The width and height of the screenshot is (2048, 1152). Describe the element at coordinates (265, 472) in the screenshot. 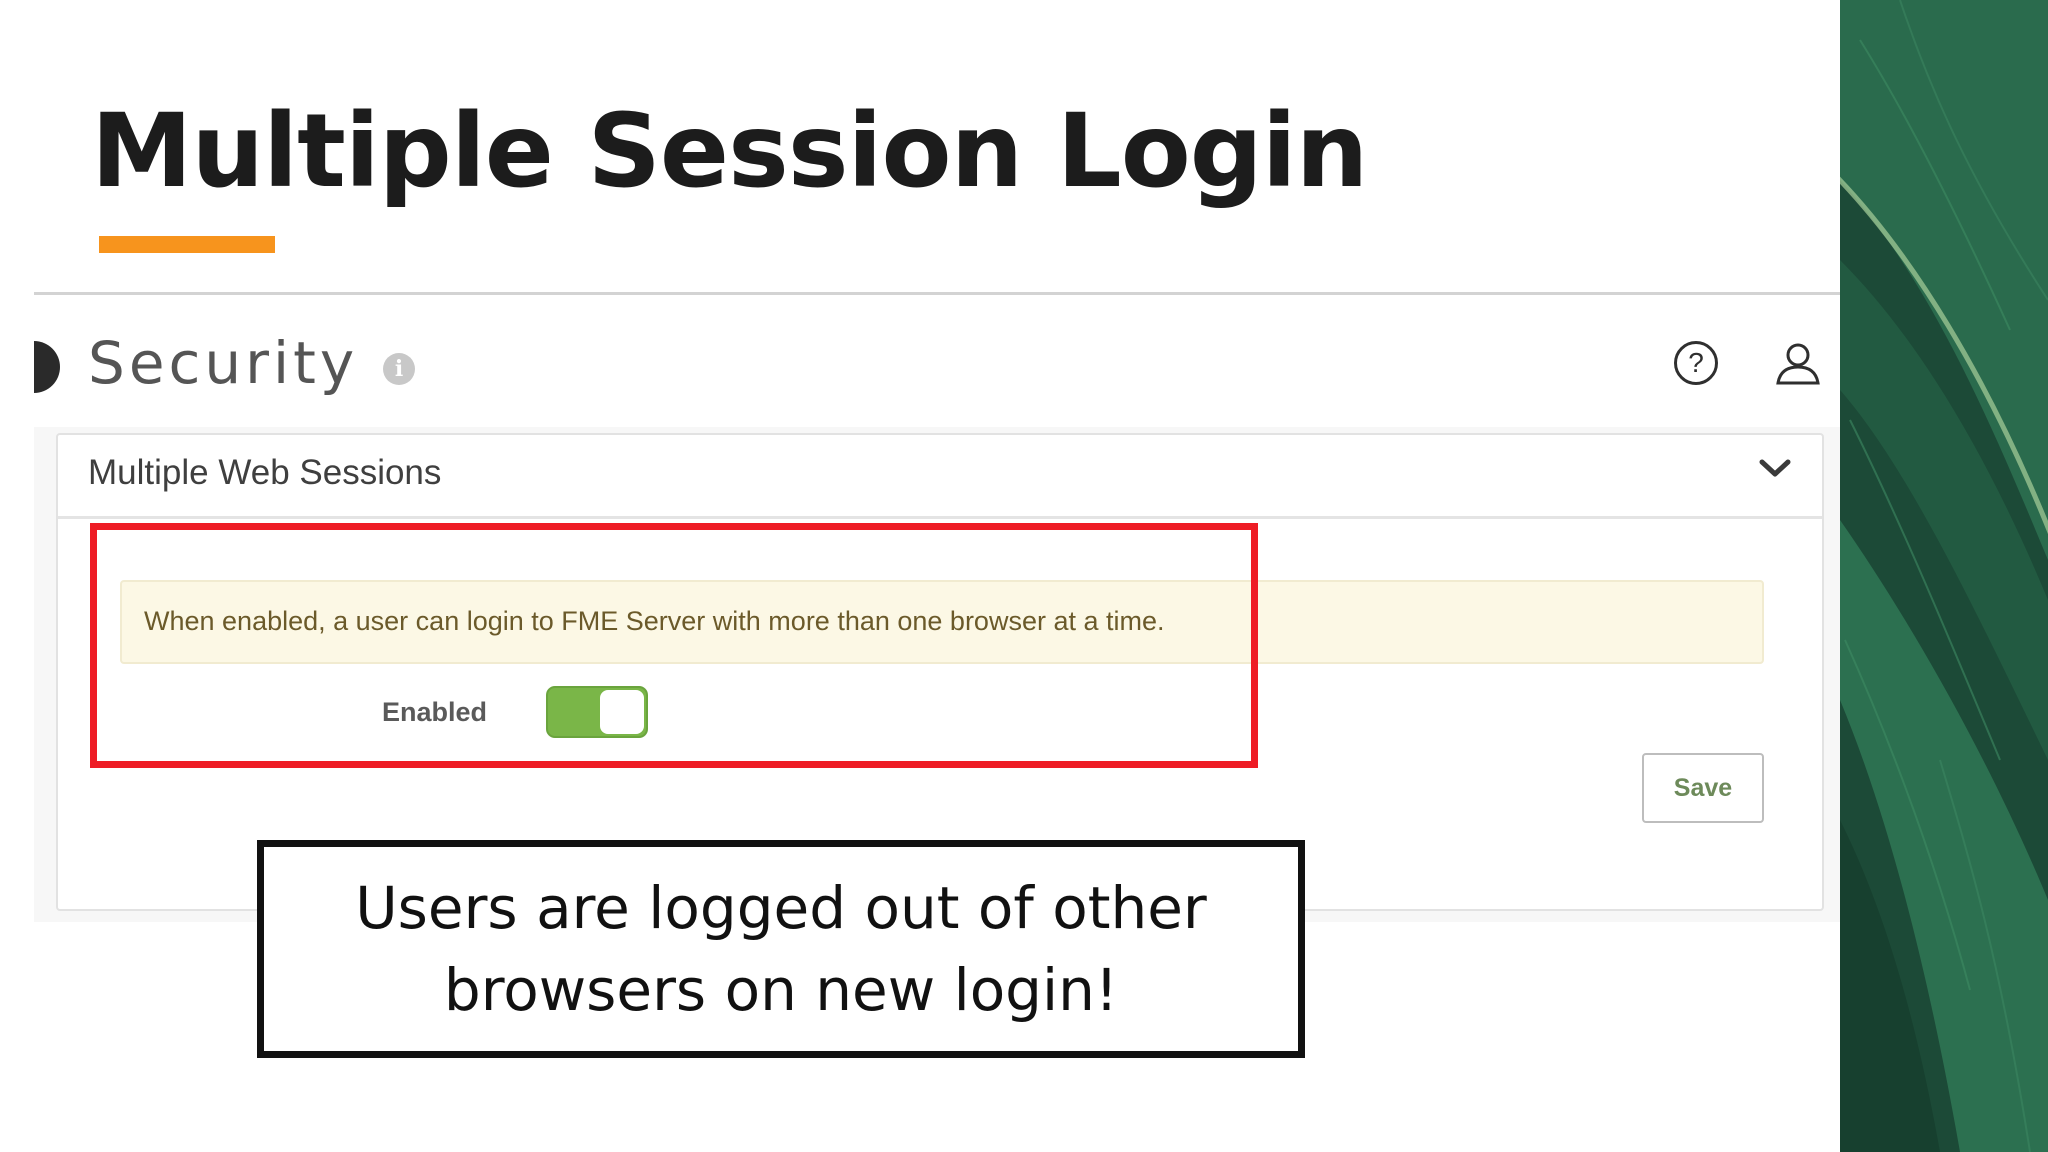

I see `panel-title: Multiple Web Sessions` at that location.